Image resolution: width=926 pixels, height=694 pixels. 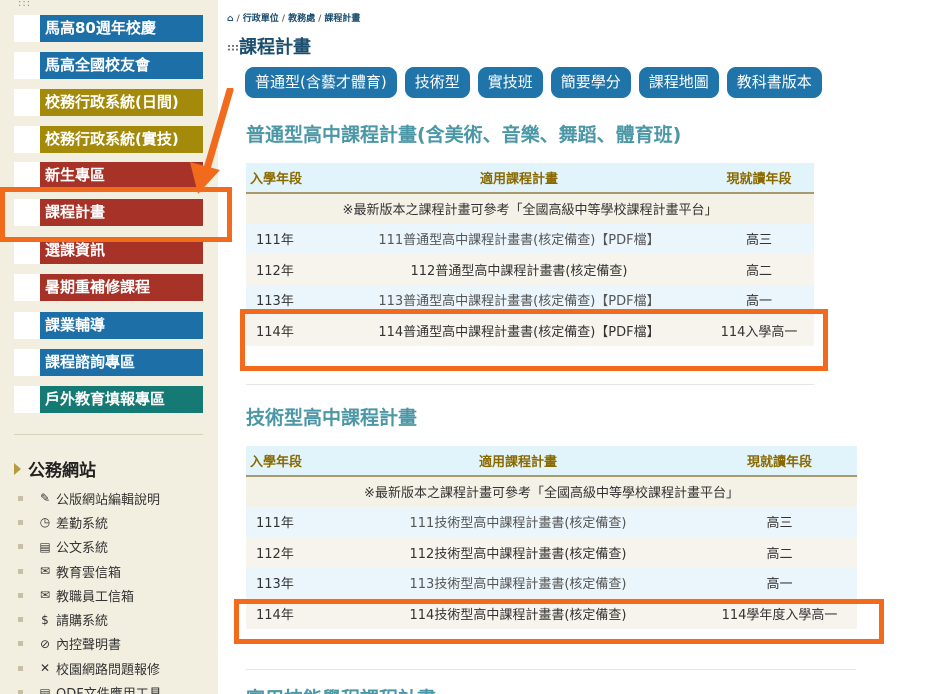 I want to click on link-edit-guide: ✎ 公版網站編輯說明, so click(x=90, y=498).